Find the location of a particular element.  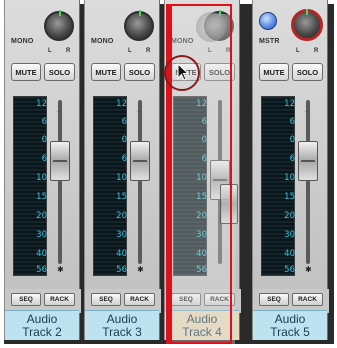

mono-label: MSTR is located at coordinates (269, 41).